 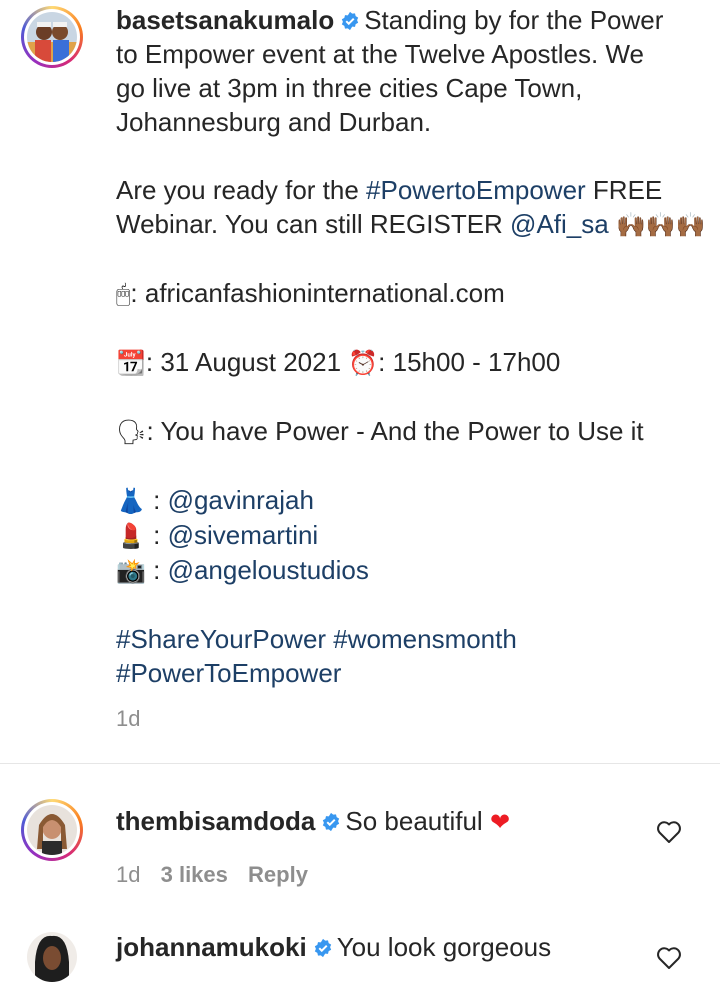 What do you see at coordinates (363, 363) in the screenshot?
I see `alarm-clock-icon: ⏰` at bounding box center [363, 363].